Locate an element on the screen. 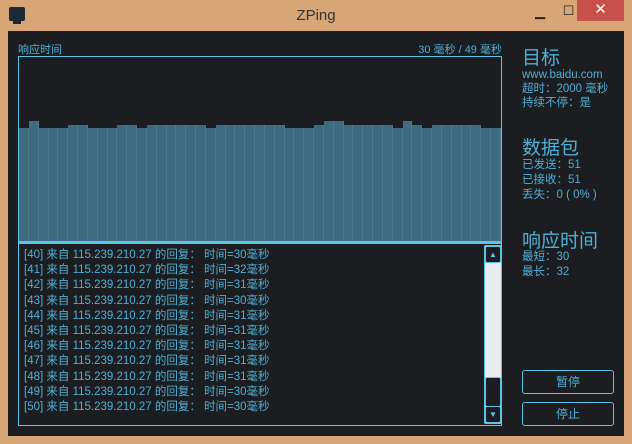  minimize-button: ▁ is located at coordinates (540, 14).